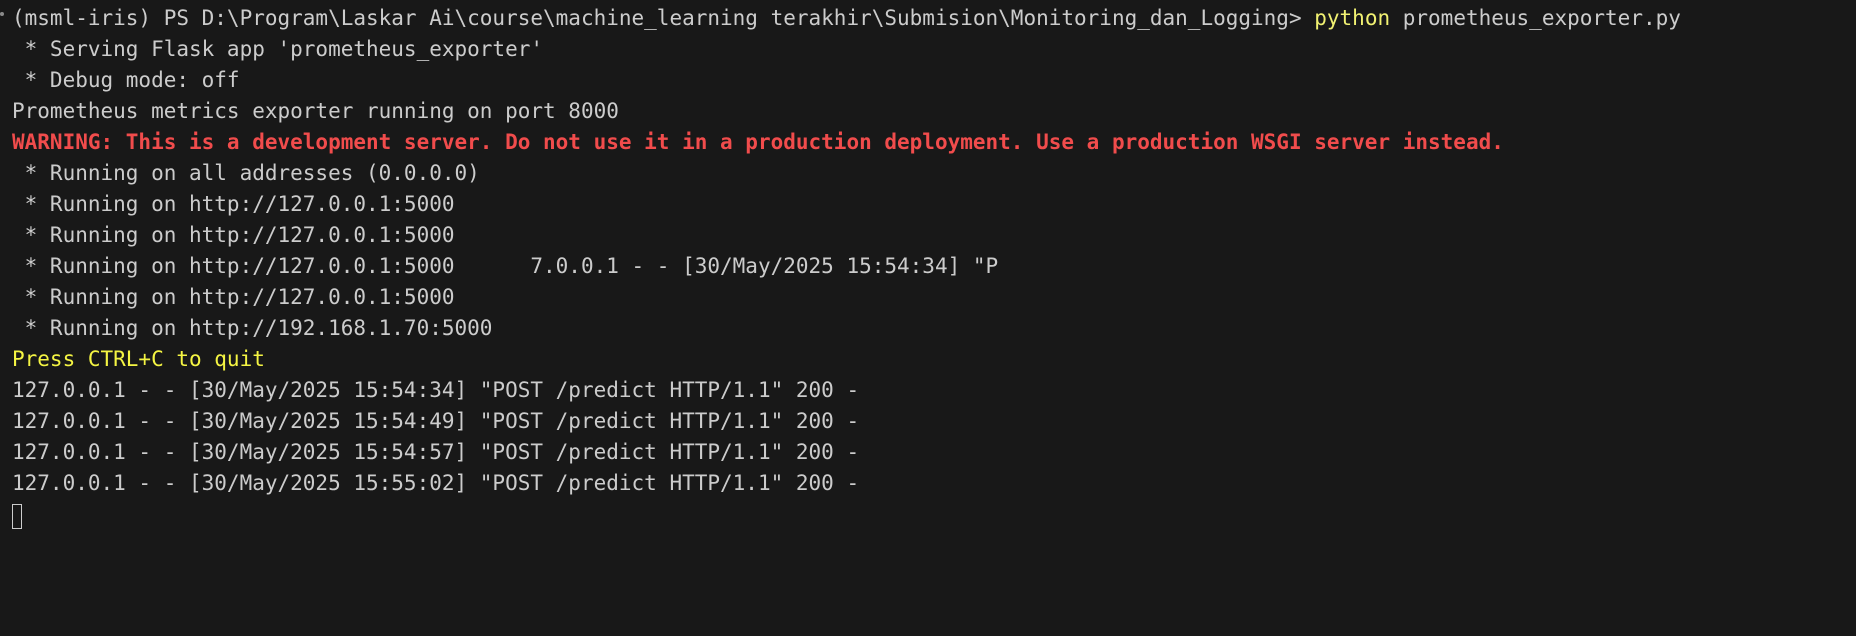 The width and height of the screenshot is (1856, 636). I want to click on text-cursor, so click(17, 516).